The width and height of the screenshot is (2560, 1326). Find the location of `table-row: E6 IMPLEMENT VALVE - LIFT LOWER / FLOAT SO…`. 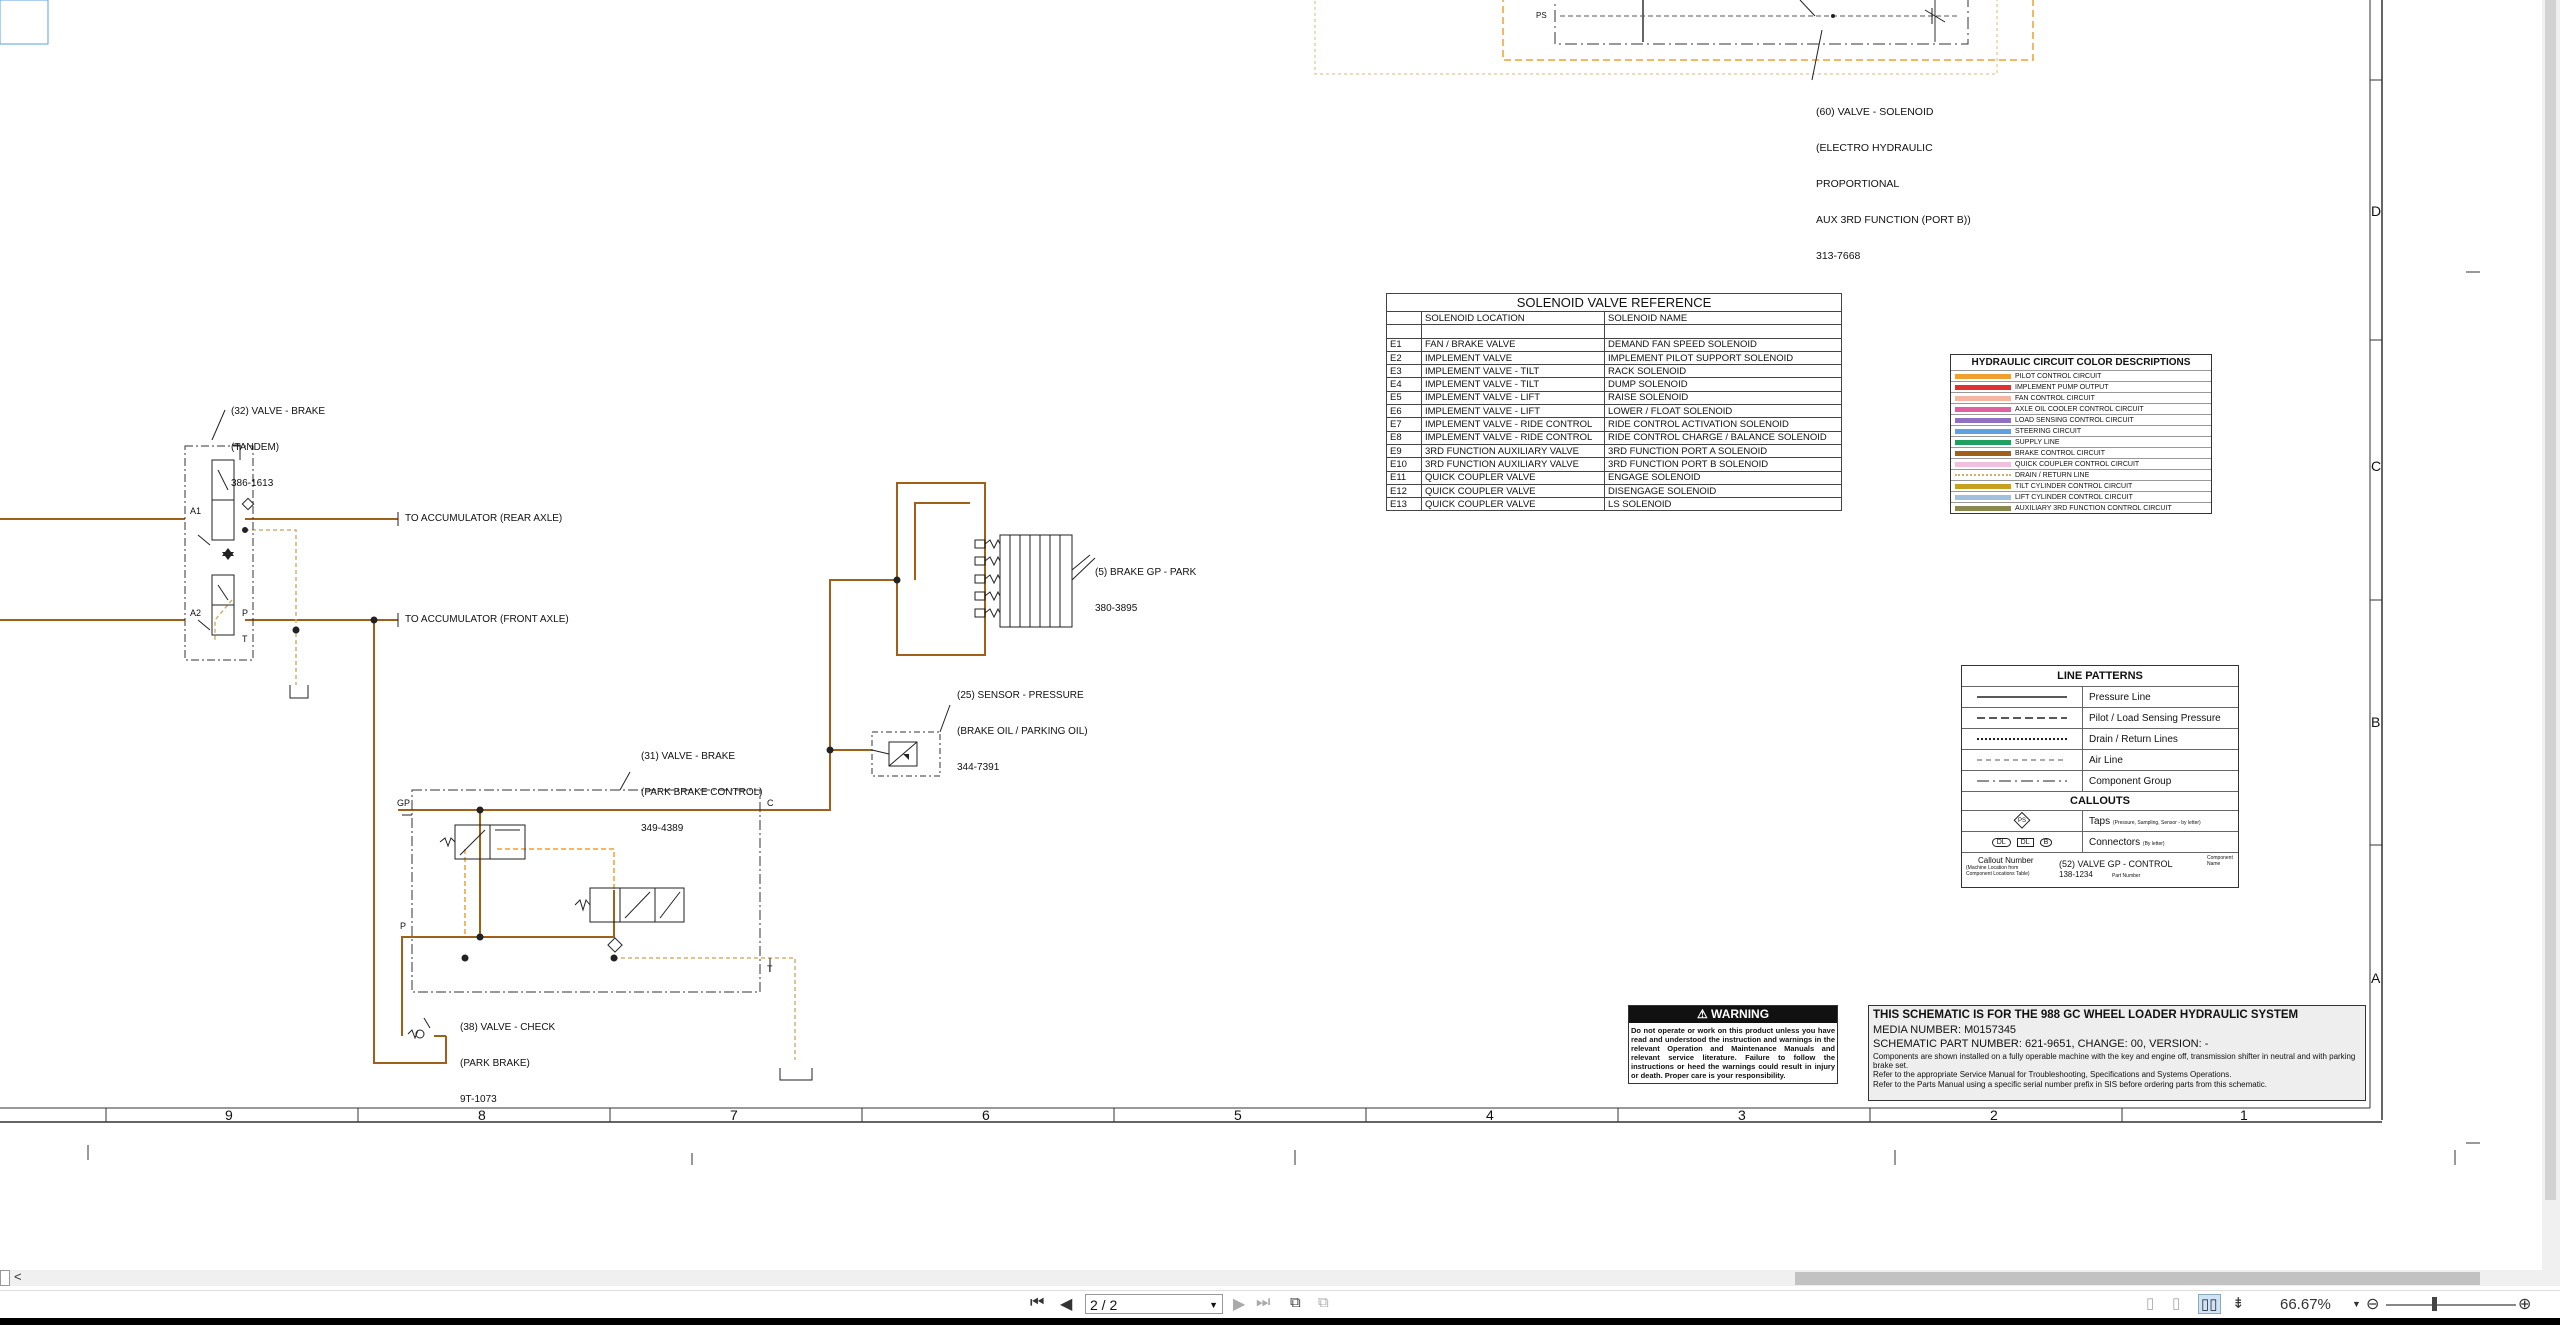

table-row: E6 IMPLEMENT VALVE - LIFT LOWER / FLOAT SO… is located at coordinates (1614, 411).